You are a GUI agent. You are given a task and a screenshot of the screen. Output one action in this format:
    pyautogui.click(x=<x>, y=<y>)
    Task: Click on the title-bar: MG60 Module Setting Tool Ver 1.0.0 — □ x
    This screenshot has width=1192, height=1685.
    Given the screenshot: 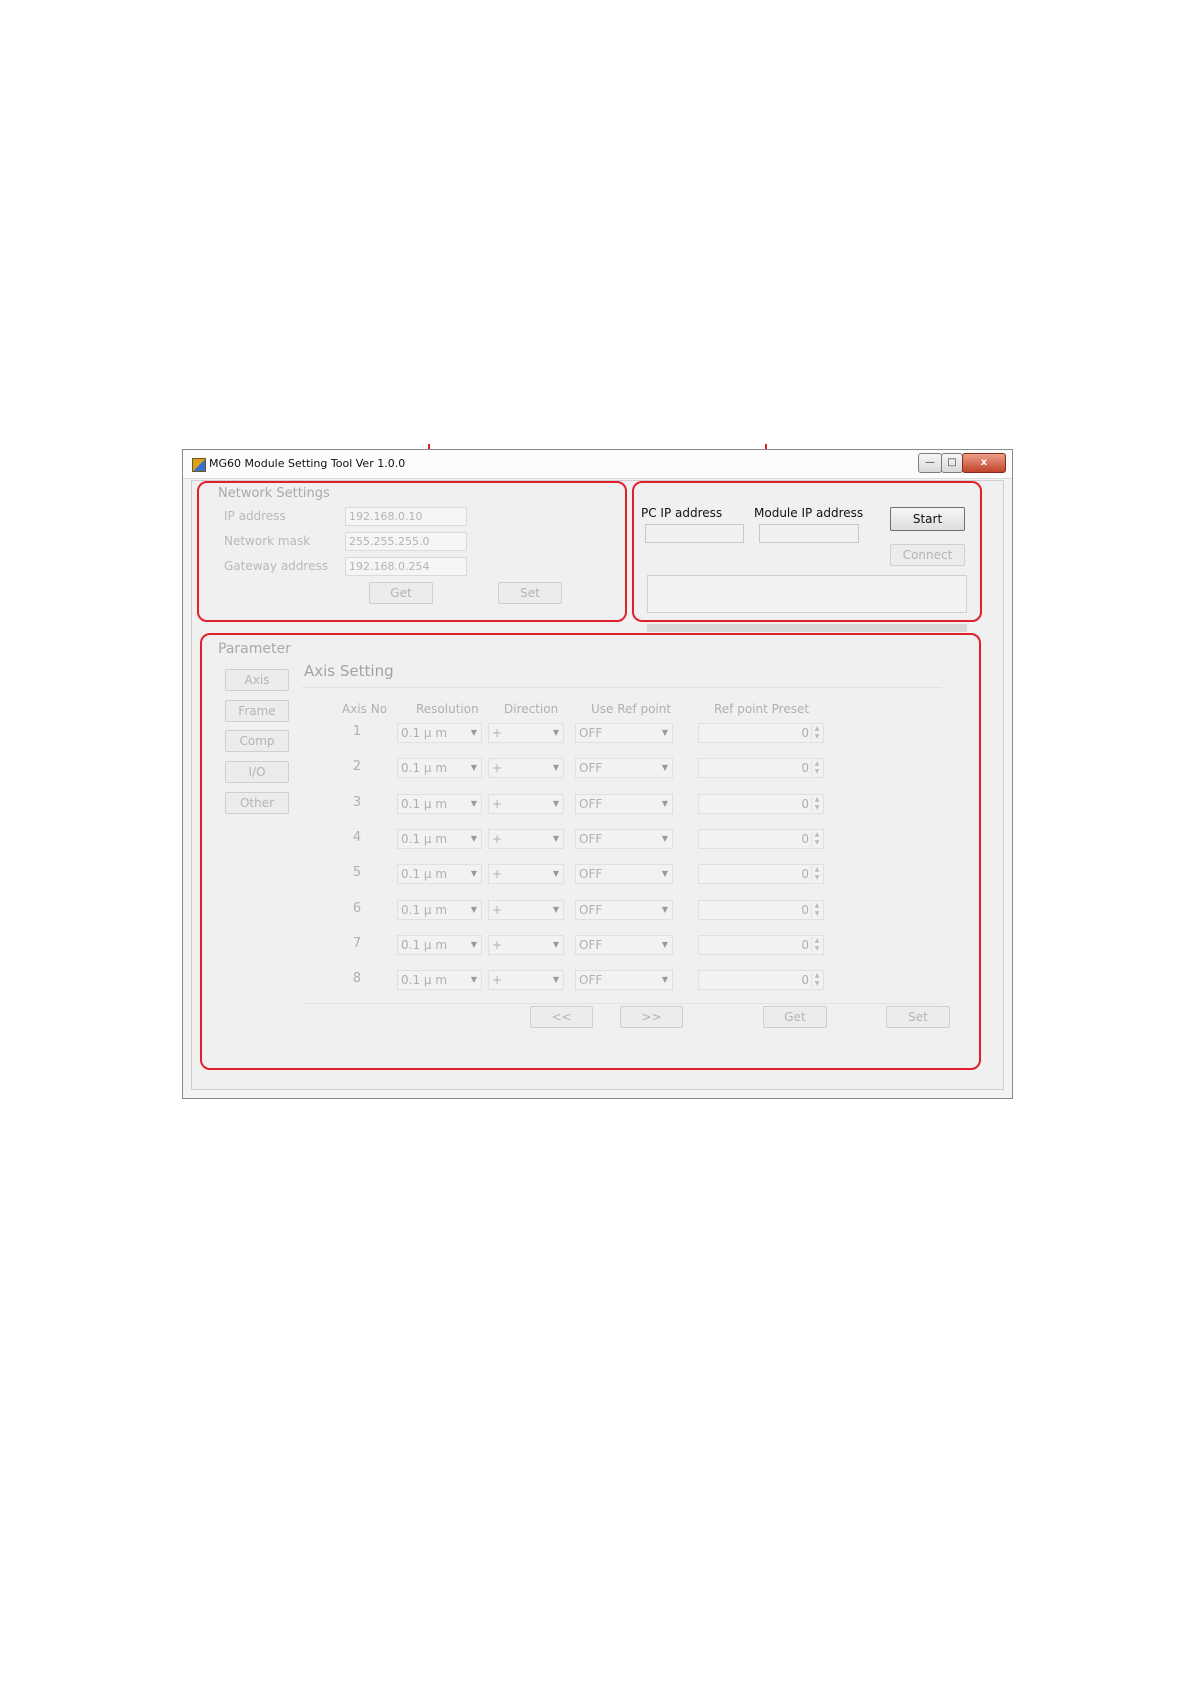 What is the action you would take?
    pyautogui.click(x=597, y=464)
    